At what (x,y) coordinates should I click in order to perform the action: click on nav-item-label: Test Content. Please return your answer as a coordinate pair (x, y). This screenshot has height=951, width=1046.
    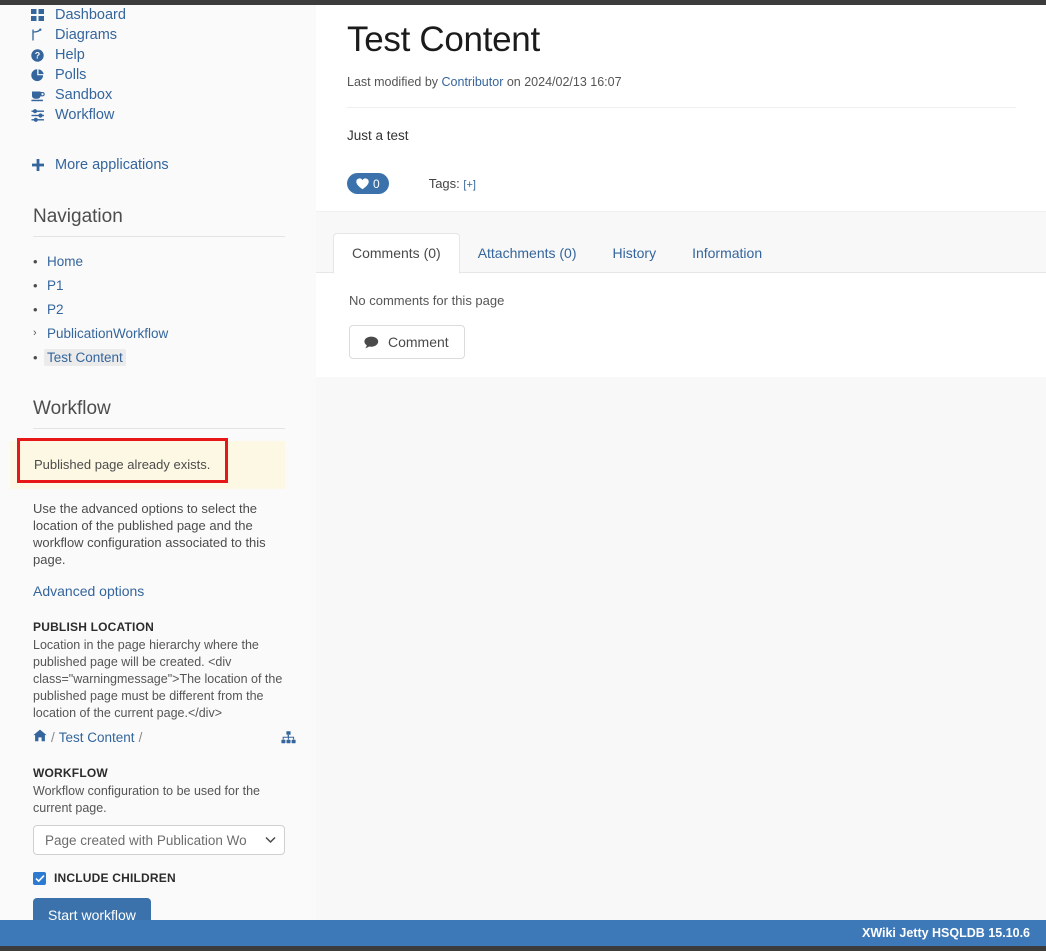
    Looking at the image, I should click on (85, 357).